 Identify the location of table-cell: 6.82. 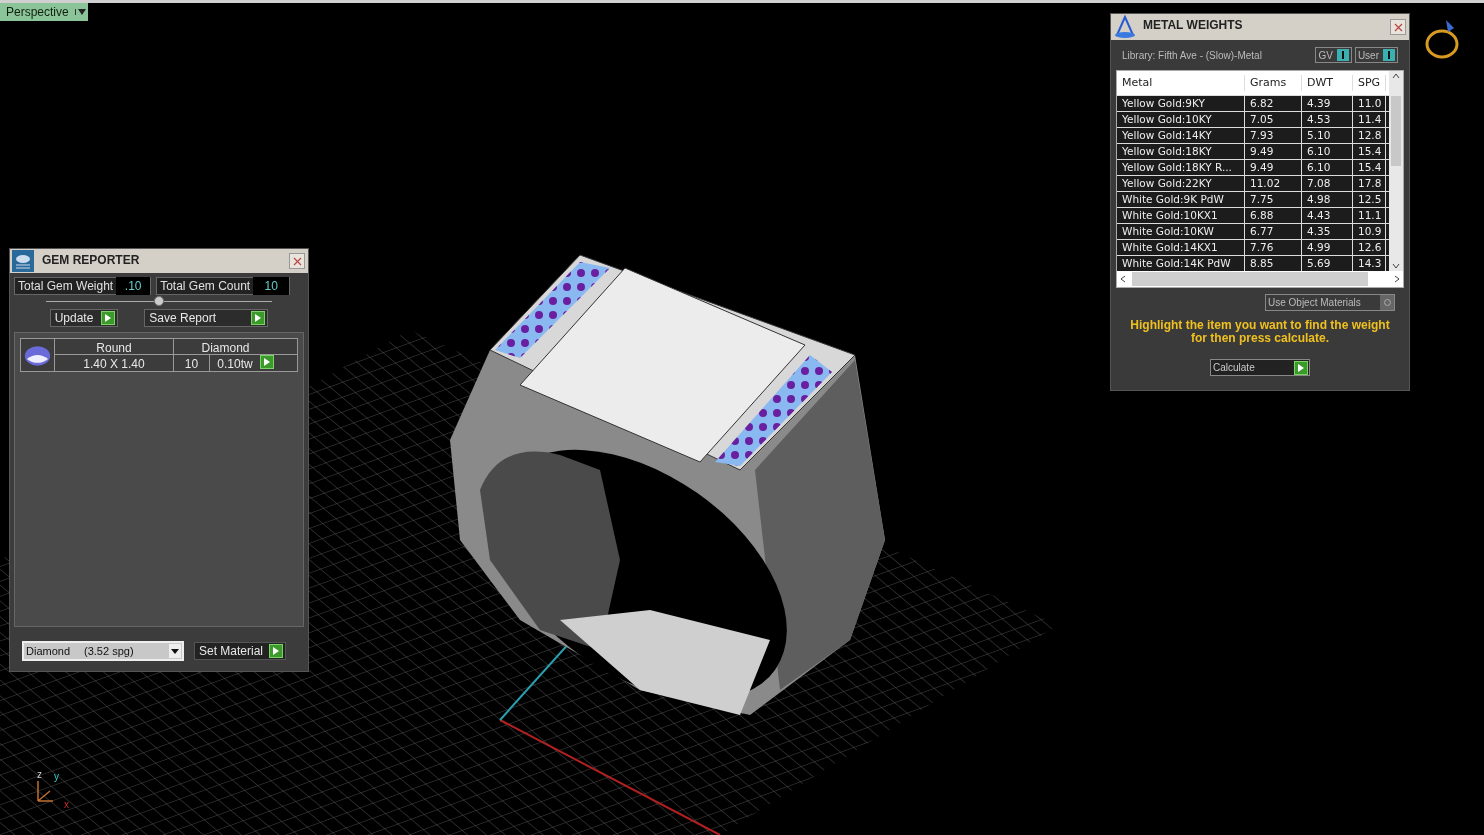
(1273, 103).